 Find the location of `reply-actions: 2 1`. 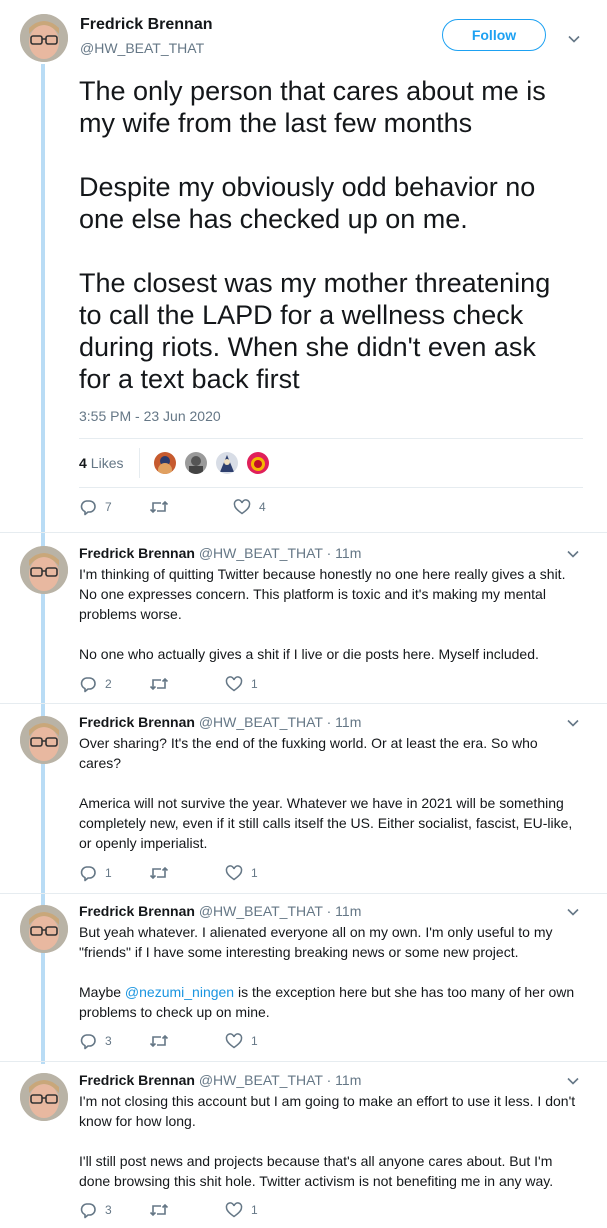

reply-actions: 2 1 is located at coordinates (182, 684).